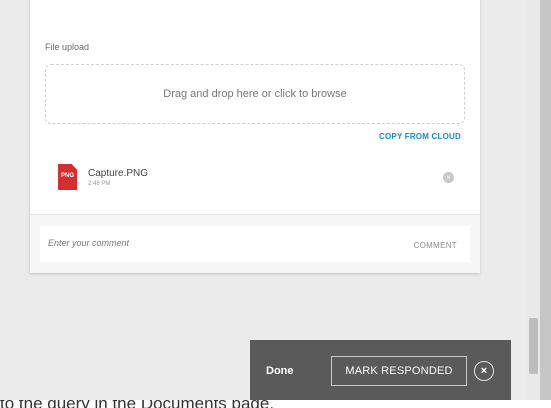 This screenshot has width=551, height=408. I want to click on mark-responded-button: MARK RESPONDED, so click(399, 371).